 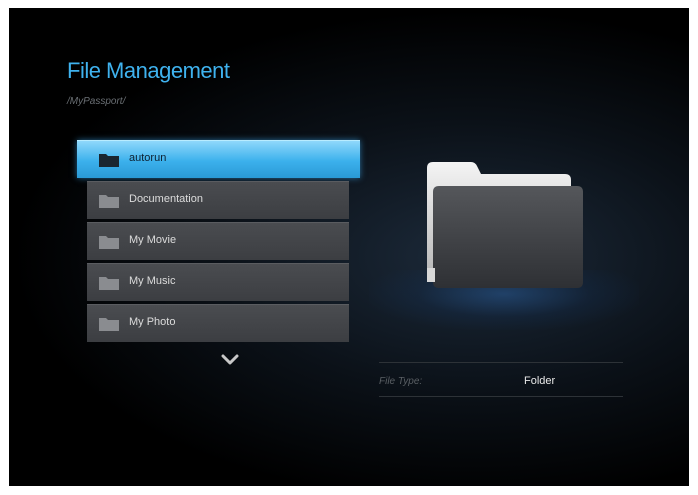 I want to click on file-item-autorun: autorun, so click(x=218, y=159).